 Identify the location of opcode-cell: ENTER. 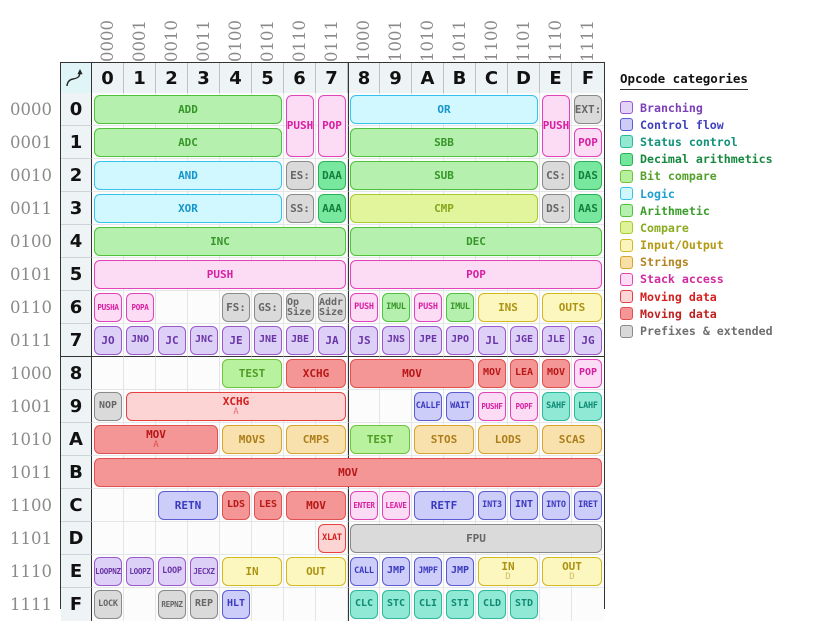
(364, 505).